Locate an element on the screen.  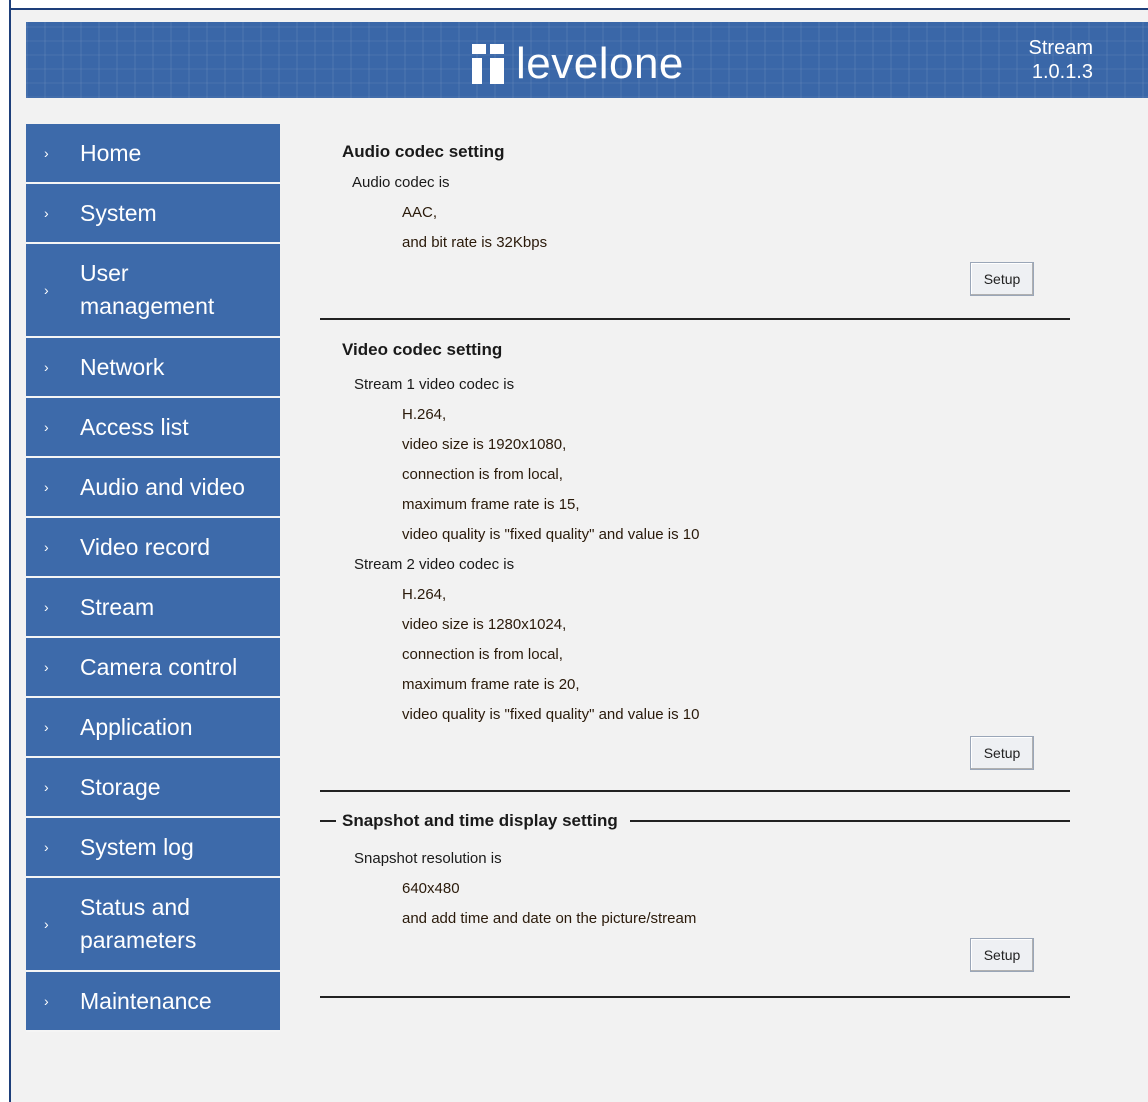
sidebar-item-system: › System is located at coordinates (153, 214).